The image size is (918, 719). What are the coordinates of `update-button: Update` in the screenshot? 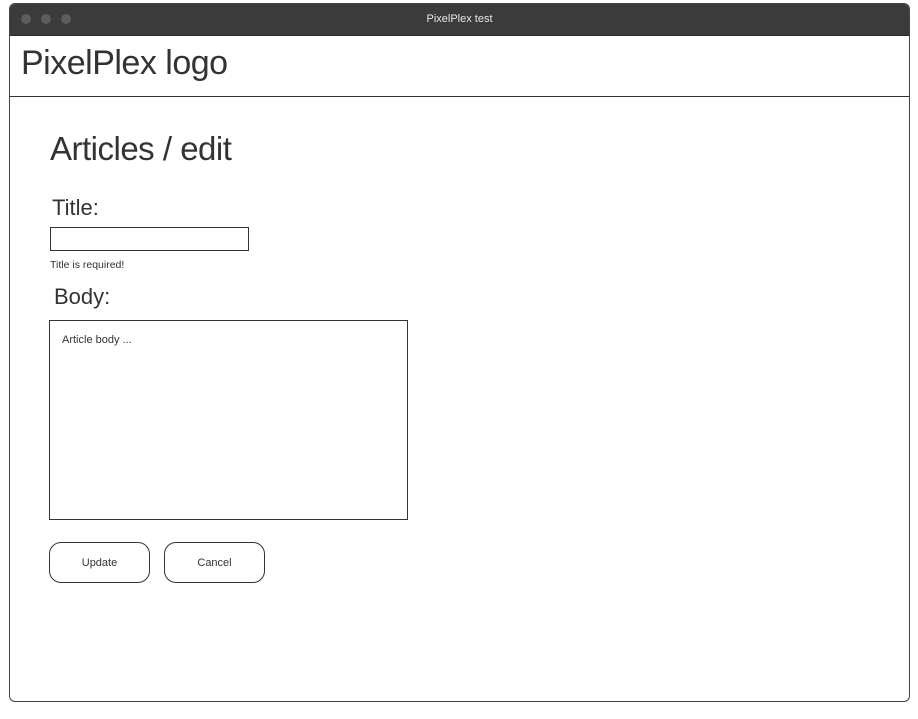 It's located at (99, 562).